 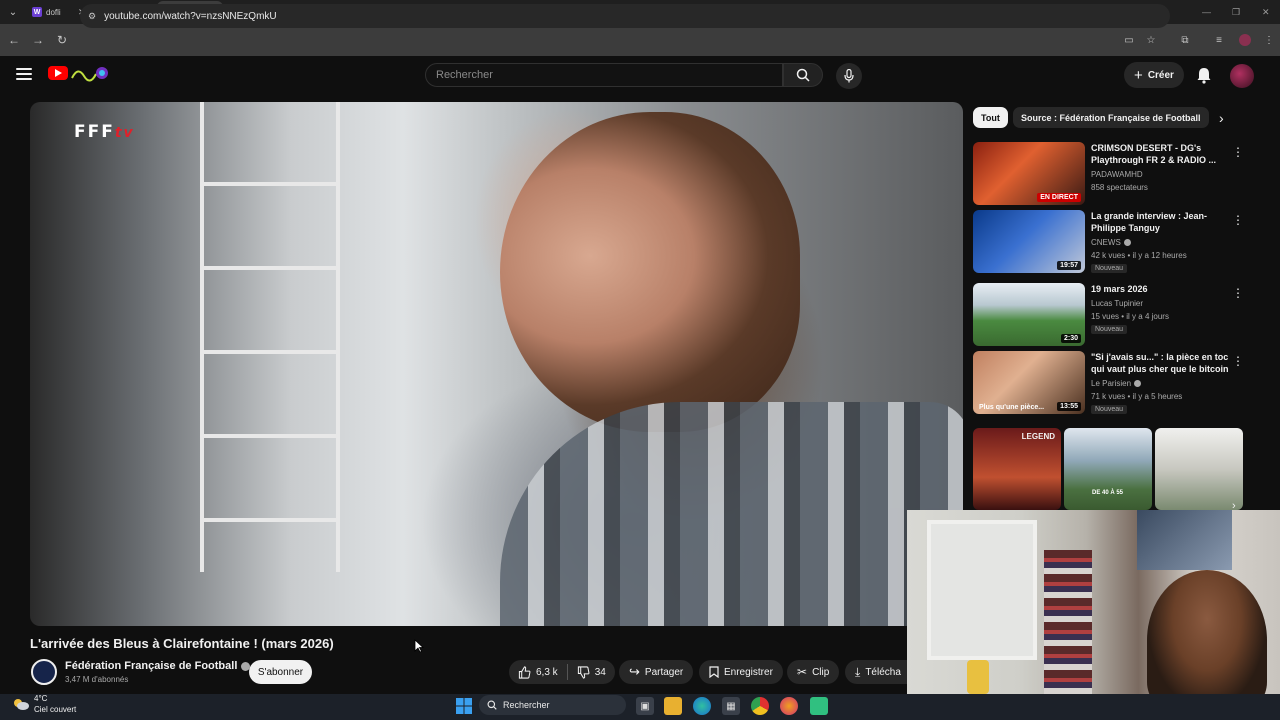 I want to click on channel-avatar, so click(x=44, y=672).